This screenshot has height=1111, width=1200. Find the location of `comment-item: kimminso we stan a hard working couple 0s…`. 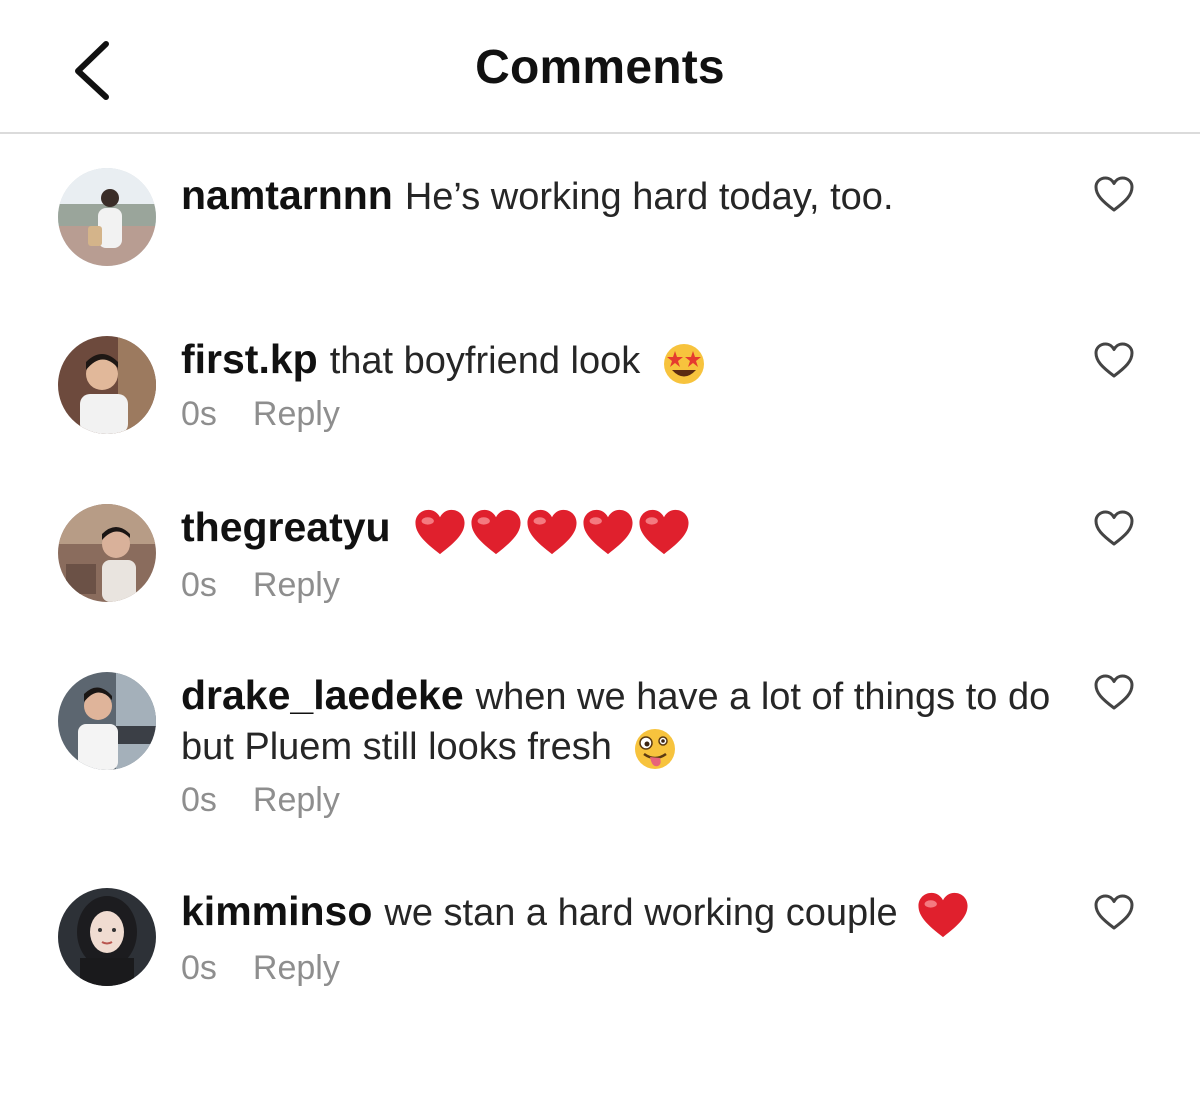

comment-item: kimminso we stan a hard working couple 0s… is located at coordinates (600, 948).